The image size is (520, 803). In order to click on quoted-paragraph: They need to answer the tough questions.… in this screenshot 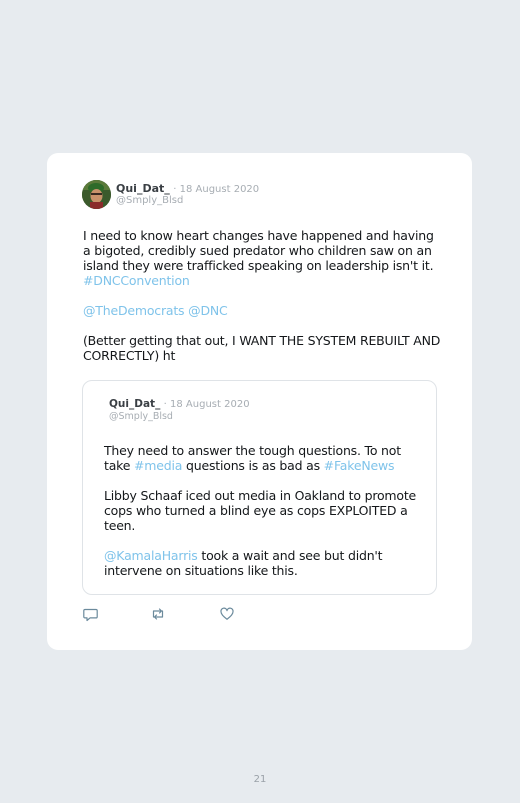, I will do `click(264, 458)`.